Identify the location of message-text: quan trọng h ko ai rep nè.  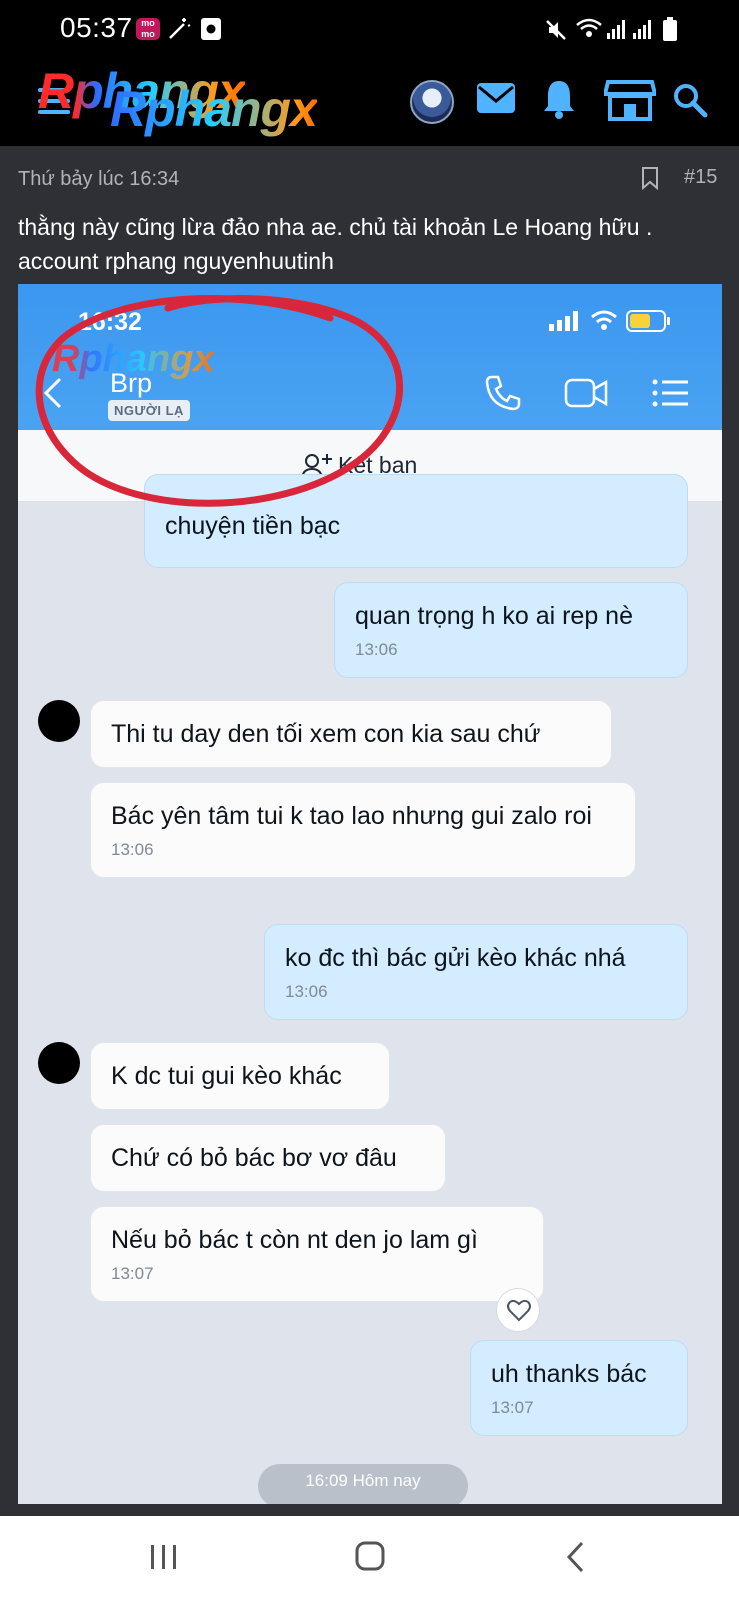
(494, 616).